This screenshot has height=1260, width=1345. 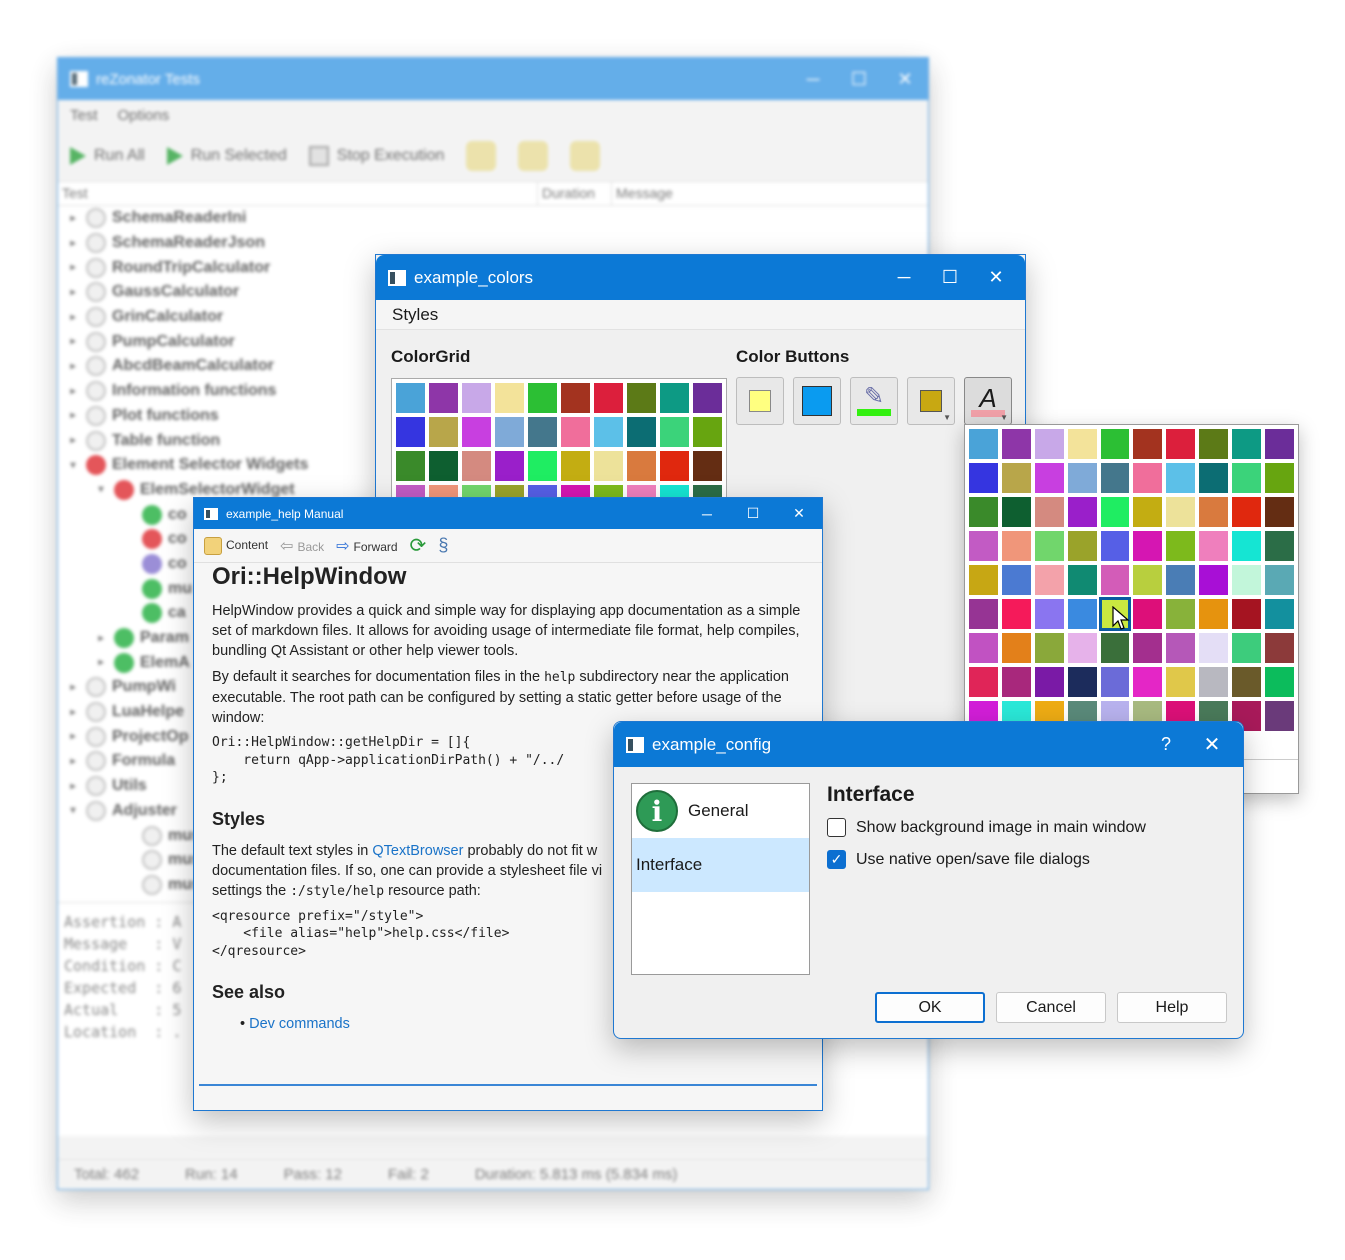 What do you see at coordinates (415, 315) in the screenshot?
I see `menu-styles: Styles` at bounding box center [415, 315].